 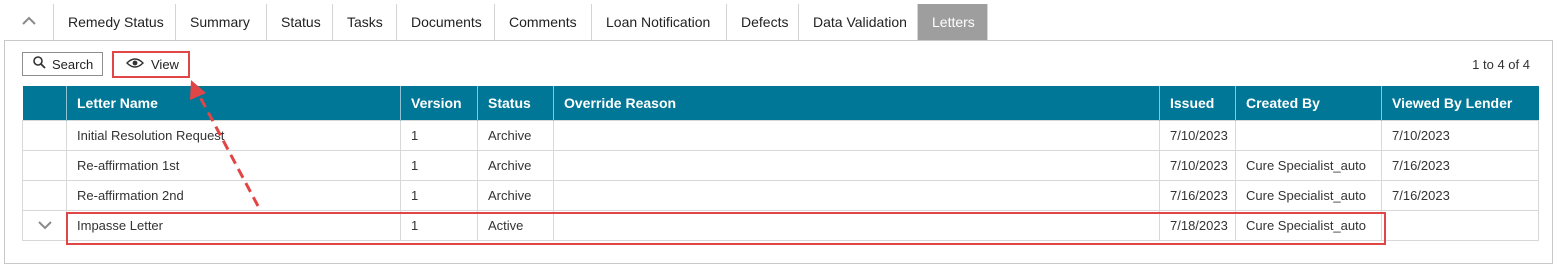 What do you see at coordinates (439, 103) in the screenshot?
I see `column-header: Version` at bounding box center [439, 103].